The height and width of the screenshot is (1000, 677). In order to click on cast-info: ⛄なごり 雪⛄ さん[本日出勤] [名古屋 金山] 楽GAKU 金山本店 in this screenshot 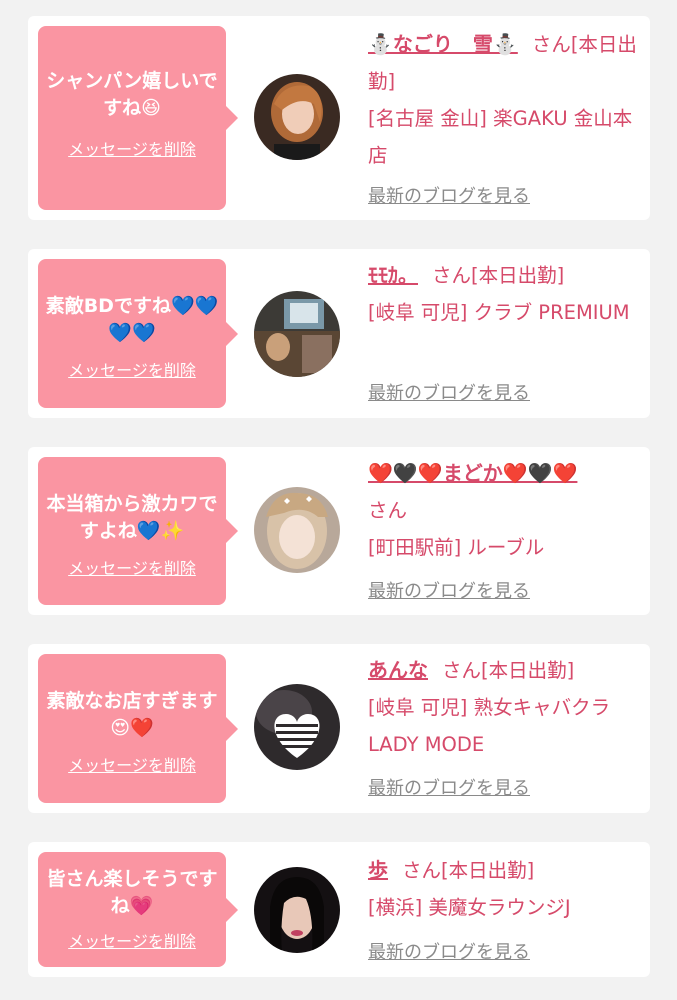, I will do `click(503, 100)`.